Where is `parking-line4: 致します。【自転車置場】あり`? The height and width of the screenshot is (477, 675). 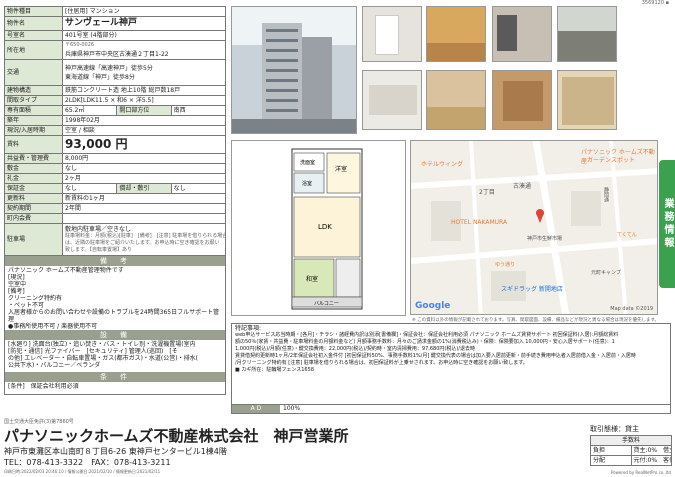 parking-line4: 致します。【自転車置場】あり is located at coordinates (99, 249).